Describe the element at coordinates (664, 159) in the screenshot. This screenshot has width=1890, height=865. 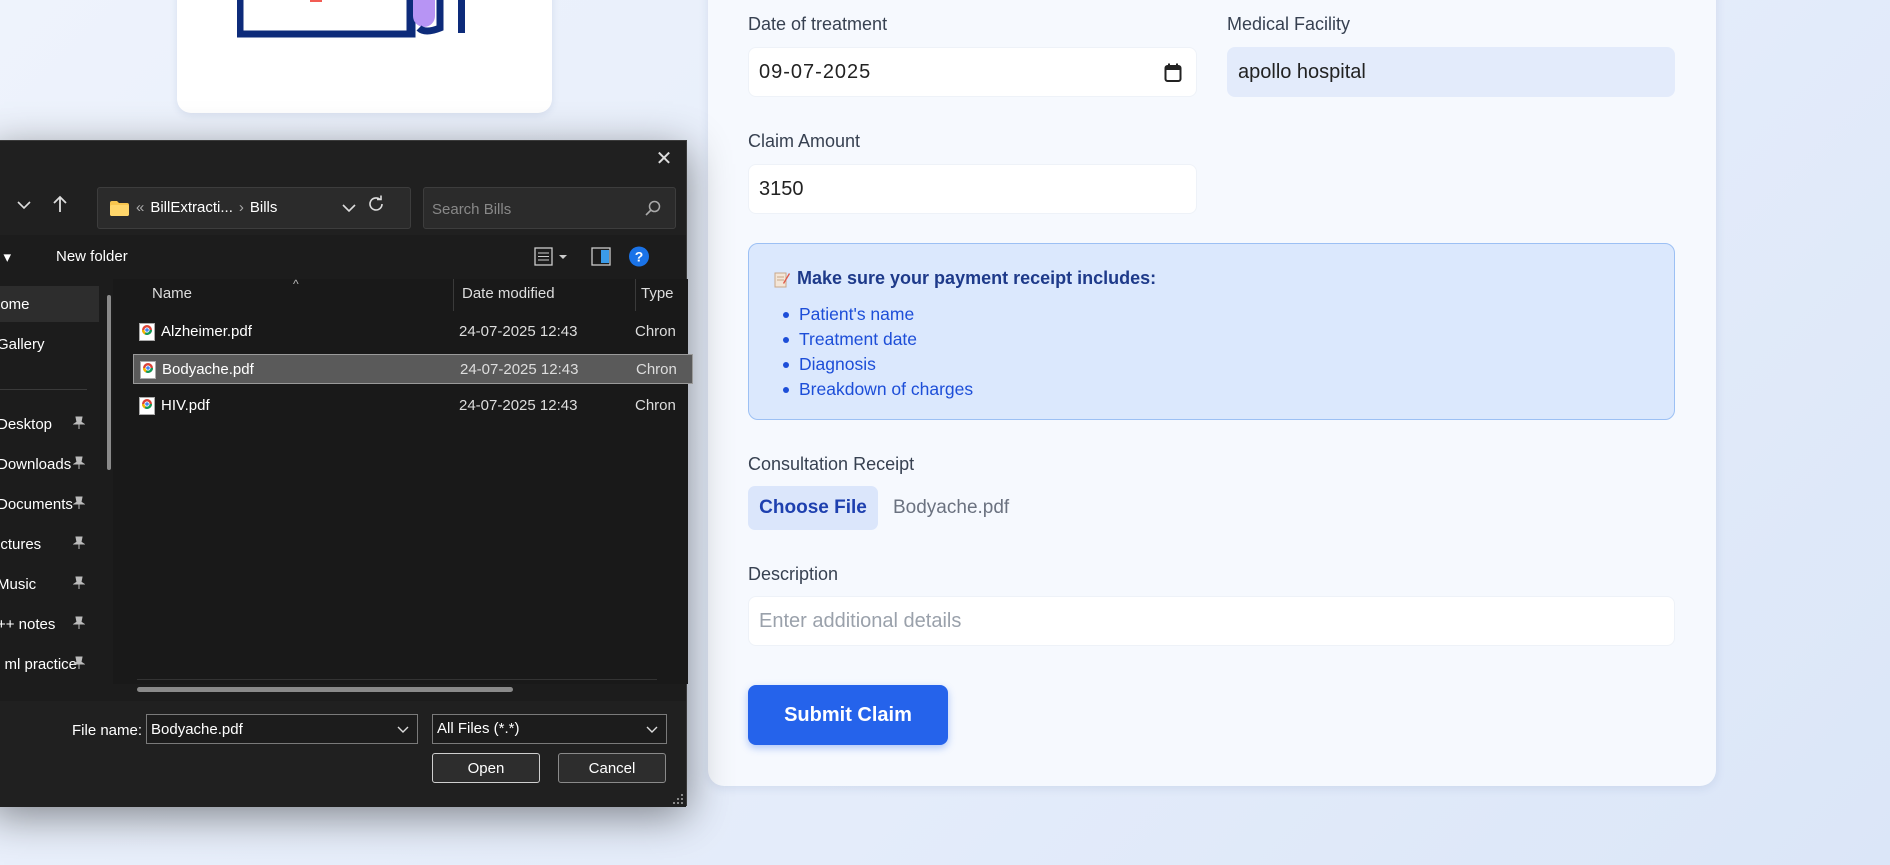
I see `close-icon: ✕` at that location.